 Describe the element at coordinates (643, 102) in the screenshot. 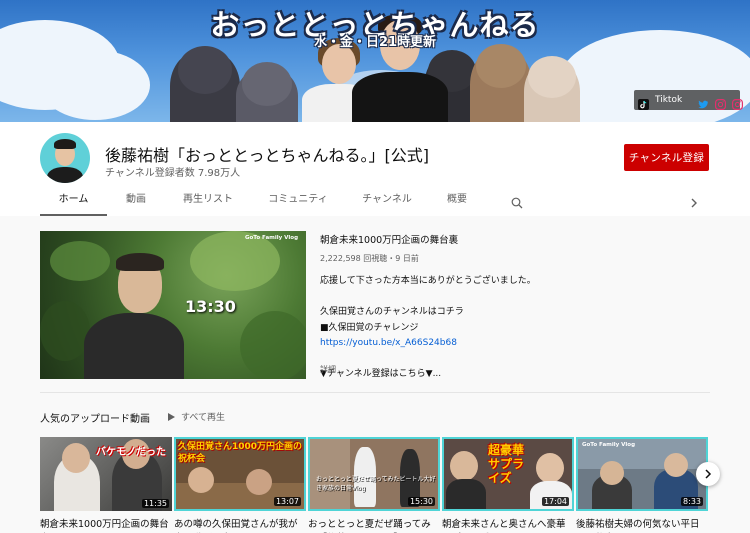

I see `tiktok-icon` at that location.